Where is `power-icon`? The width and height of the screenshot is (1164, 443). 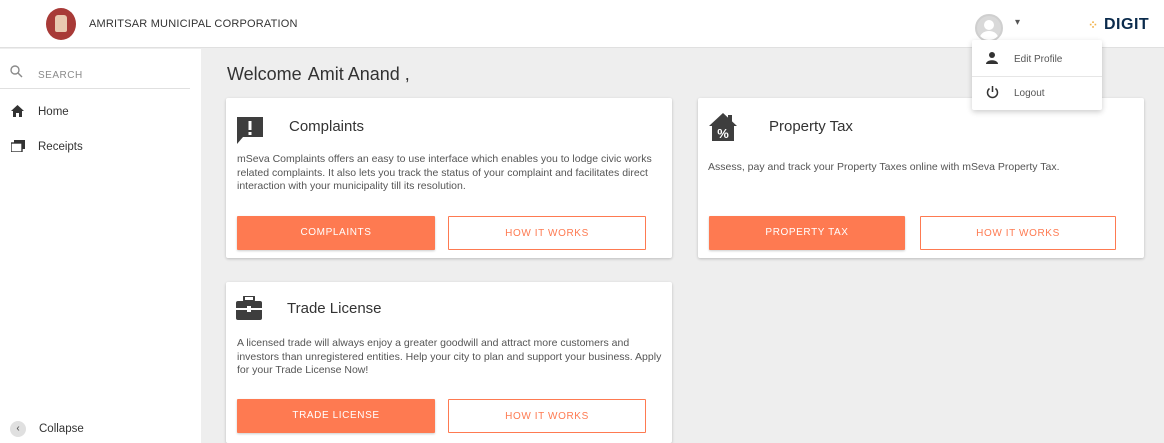 power-icon is located at coordinates (992, 94).